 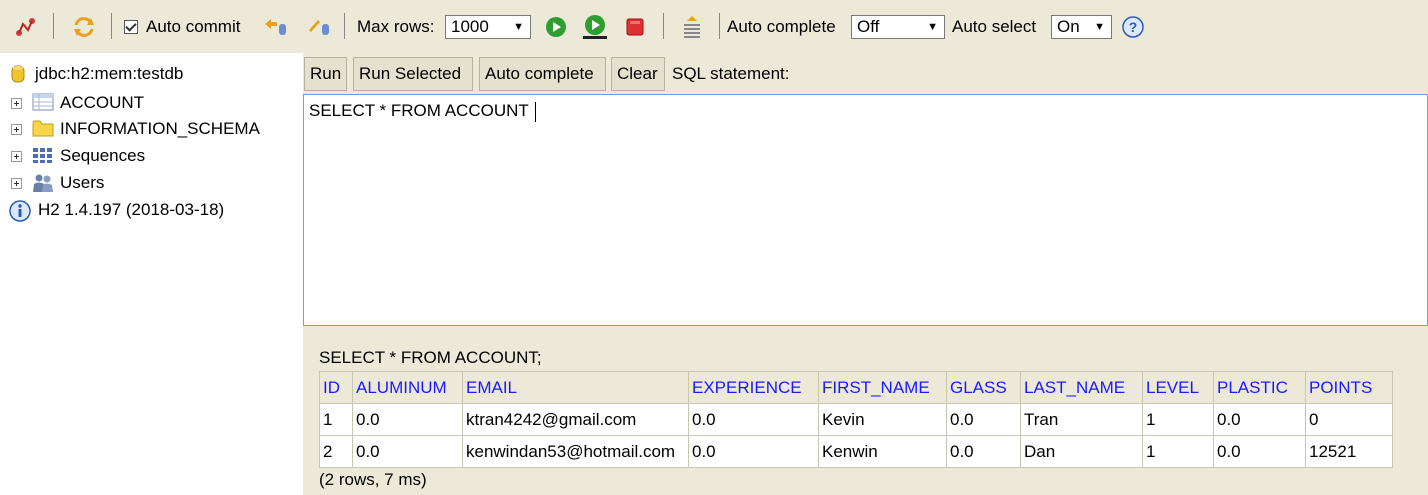 I want to click on table-cell: Kenwin, so click(x=882, y=451).